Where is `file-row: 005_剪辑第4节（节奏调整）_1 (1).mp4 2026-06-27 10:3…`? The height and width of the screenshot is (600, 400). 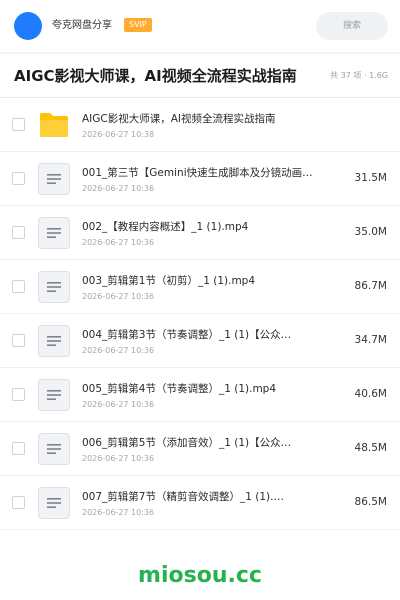
file-row: 005_剪辑第4节（节奏调整）_1 (1).mp4 2026-06-27 10:3… is located at coordinates (200, 395).